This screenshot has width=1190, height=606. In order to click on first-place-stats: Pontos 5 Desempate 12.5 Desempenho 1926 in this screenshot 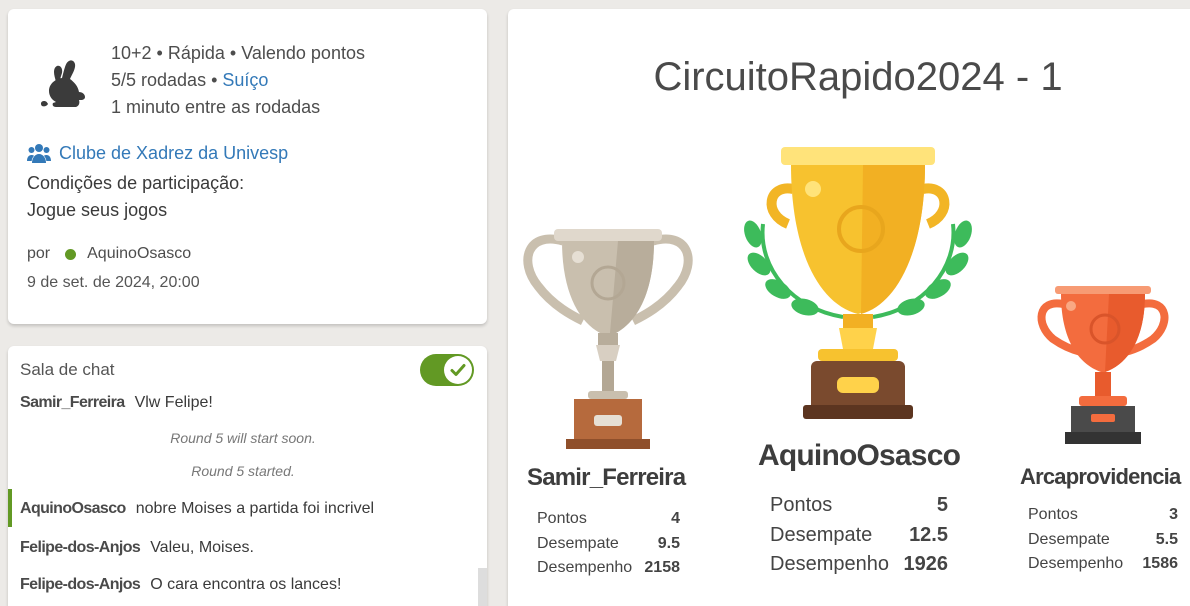, I will do `click(859, 535)`.